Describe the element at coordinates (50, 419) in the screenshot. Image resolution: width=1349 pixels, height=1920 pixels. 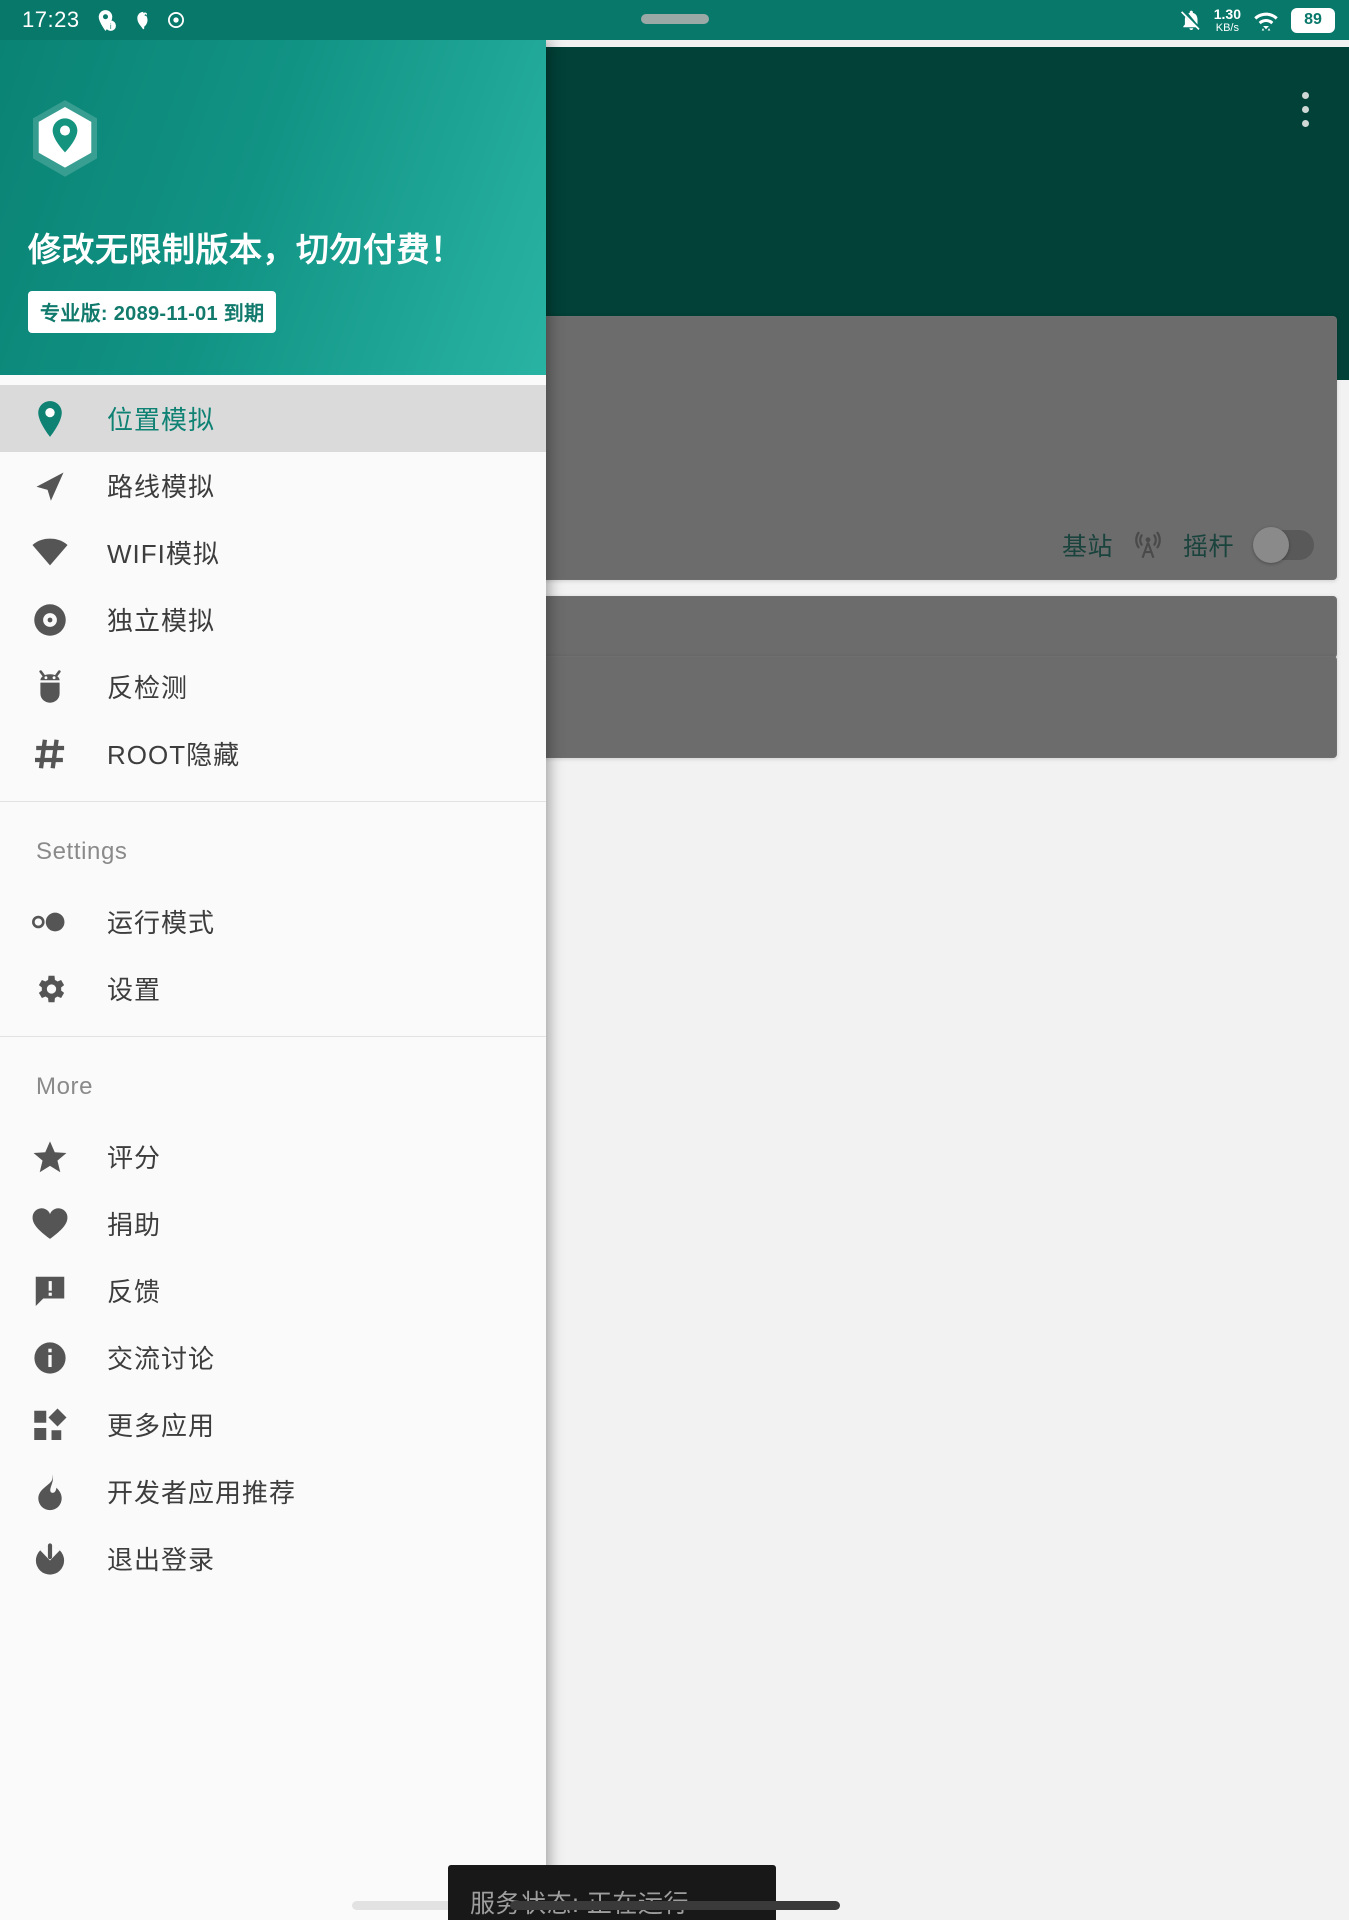
I see `map-pin-icon` at that location.